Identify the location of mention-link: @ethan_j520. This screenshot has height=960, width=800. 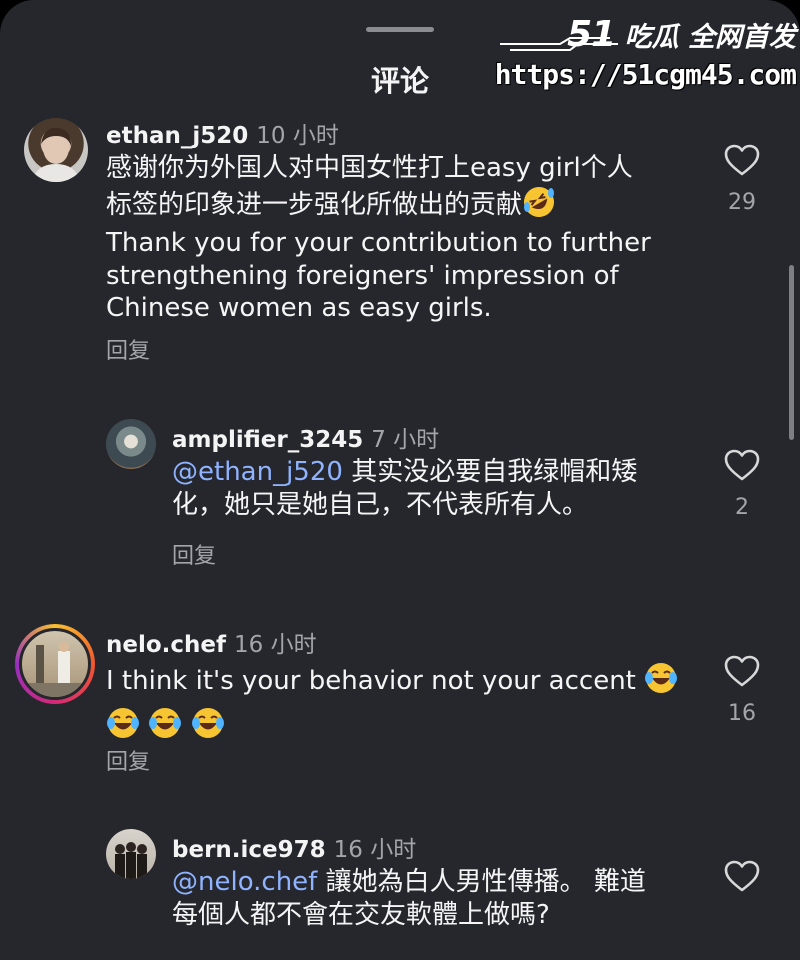
(257, 472).